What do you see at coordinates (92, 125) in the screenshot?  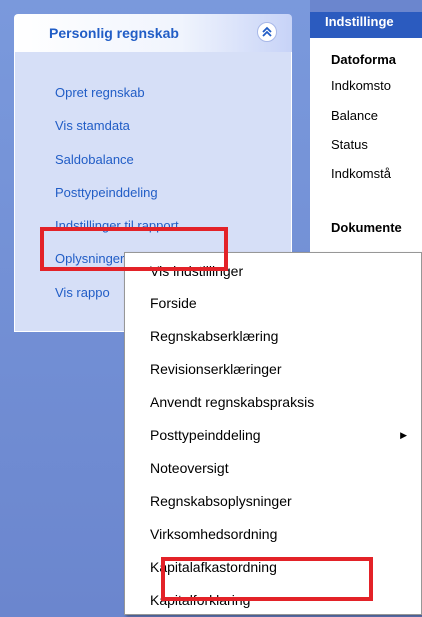 I see `task-link-vis-stamdata: Vis stamdata` at bounding box center [92, 125].